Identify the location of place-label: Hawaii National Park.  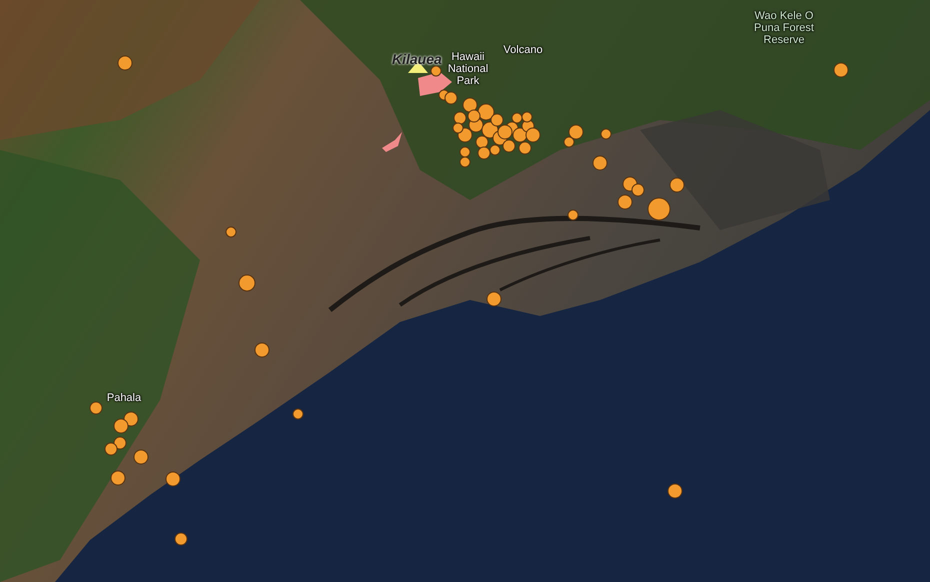
(468, 69).